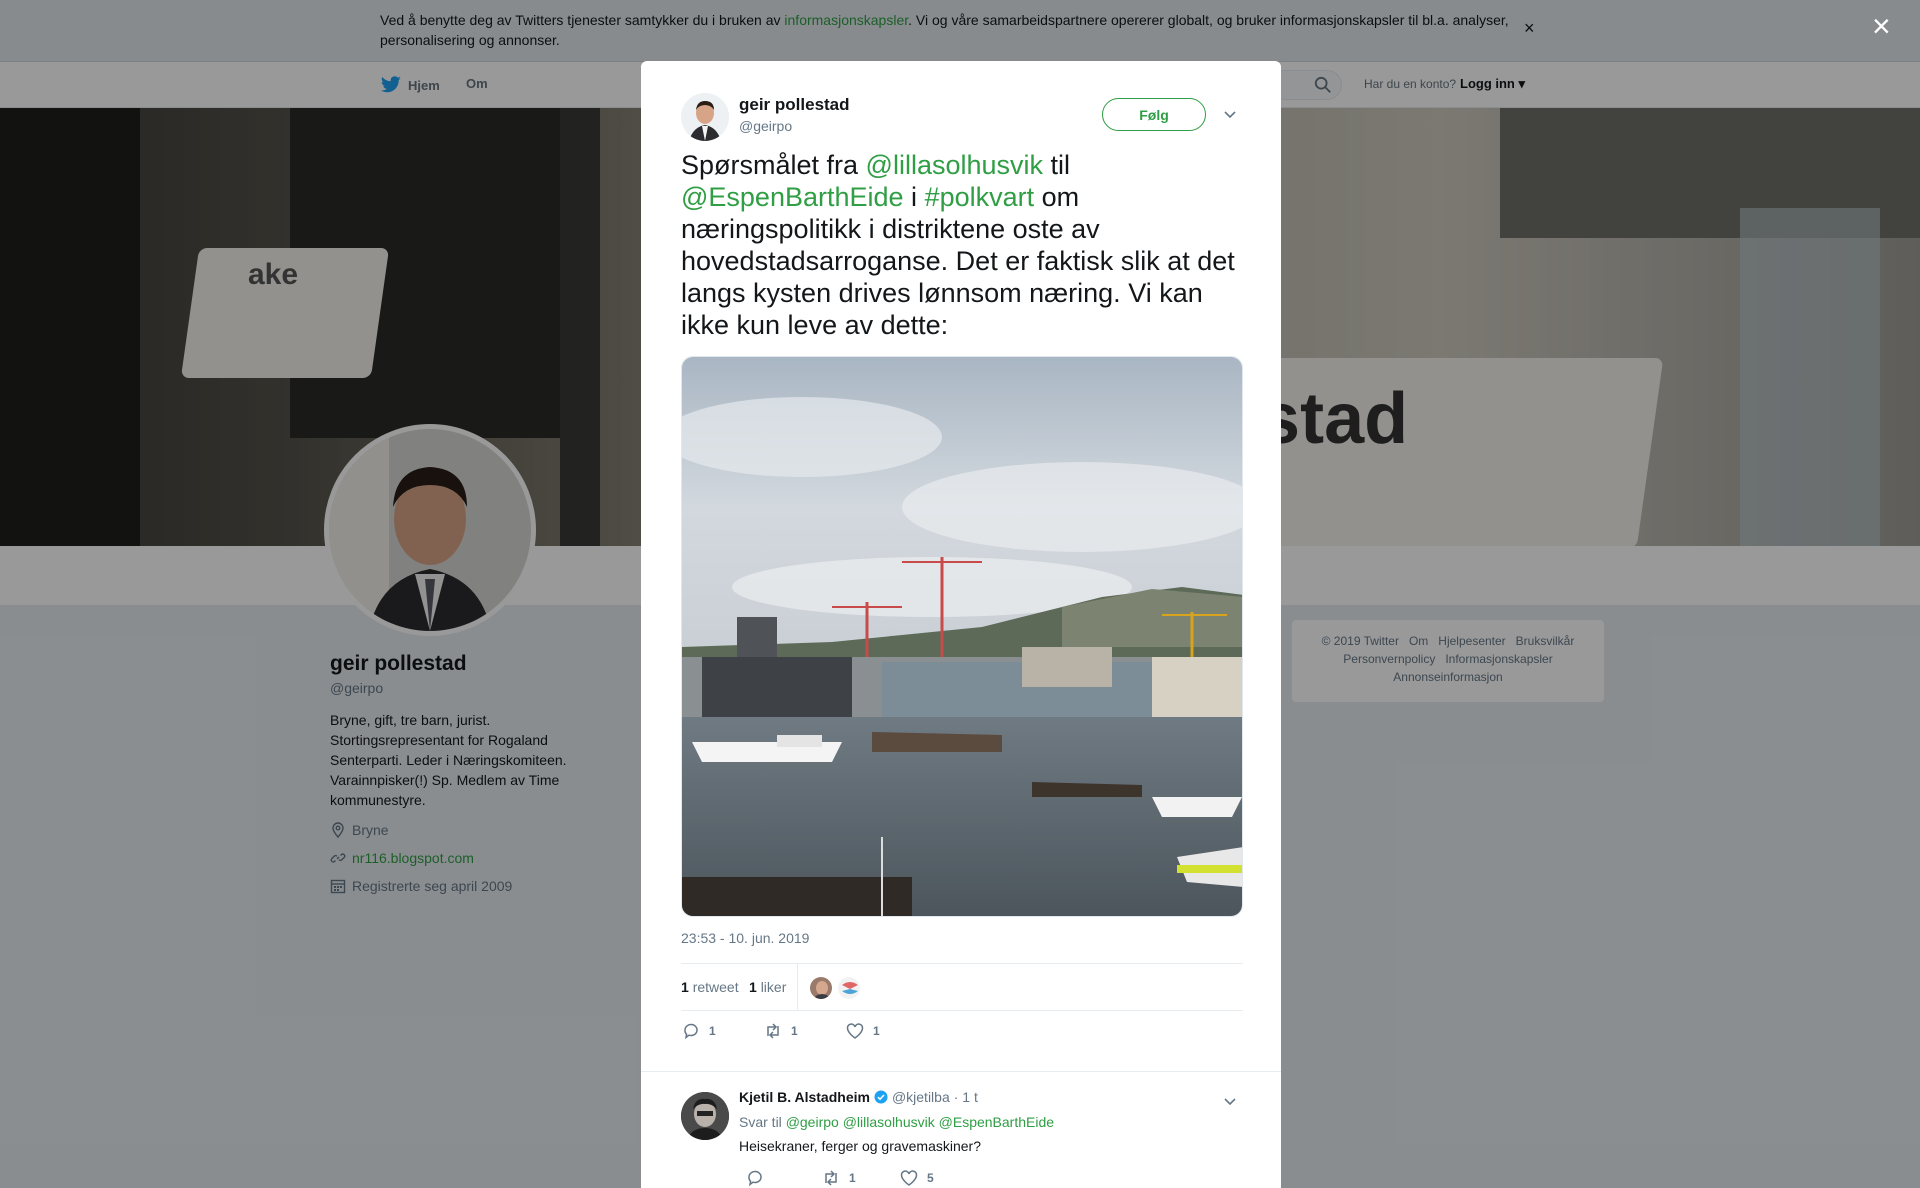 This screenshot has height=1188, width=1920. What do you see at coordinates (794, 105) in the screenshot?
I see `author-name: geir pollestad` at bounding box center [794, 105].